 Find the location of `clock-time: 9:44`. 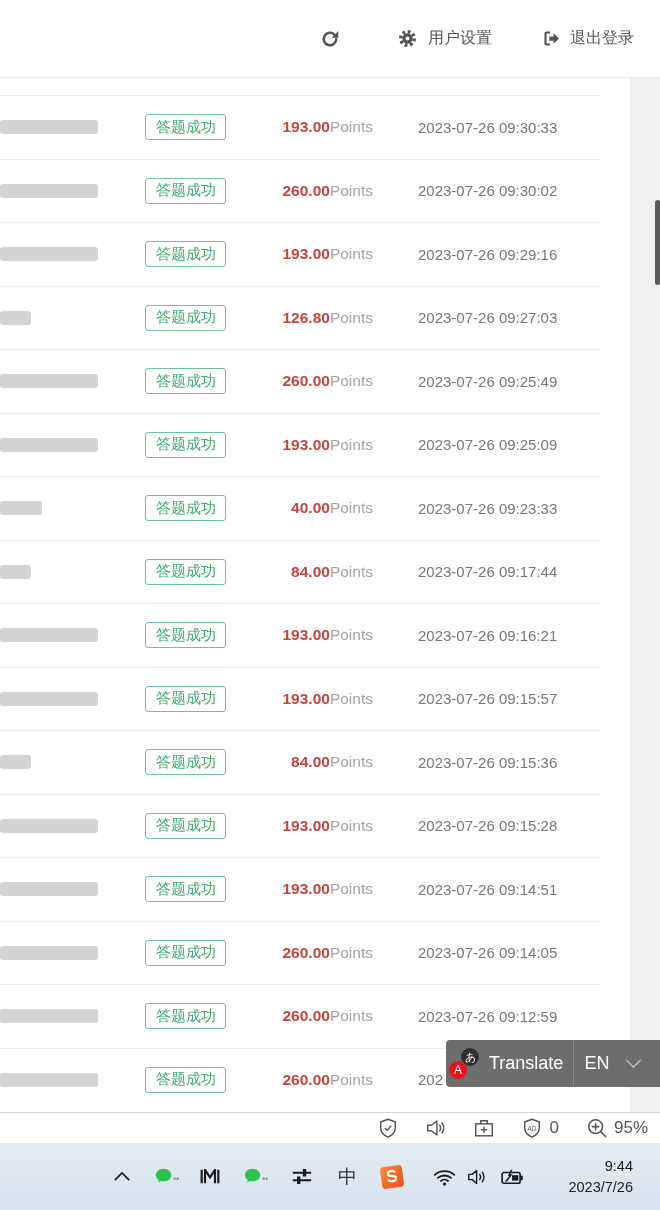

clock-time: 9:44 is located at coordinates (618, 1166).